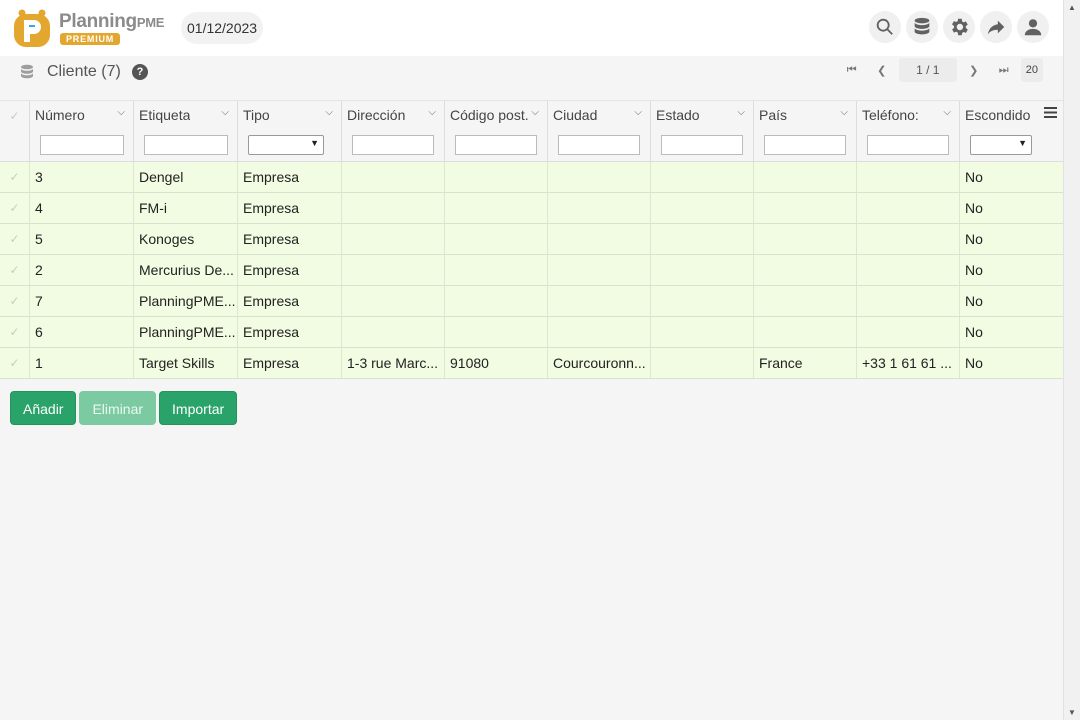 This screenshot has width=1080, height=720. Describe the element at coordinates (927, 70) in the screenshot. I see `page-input: 1 / 1` at that location.